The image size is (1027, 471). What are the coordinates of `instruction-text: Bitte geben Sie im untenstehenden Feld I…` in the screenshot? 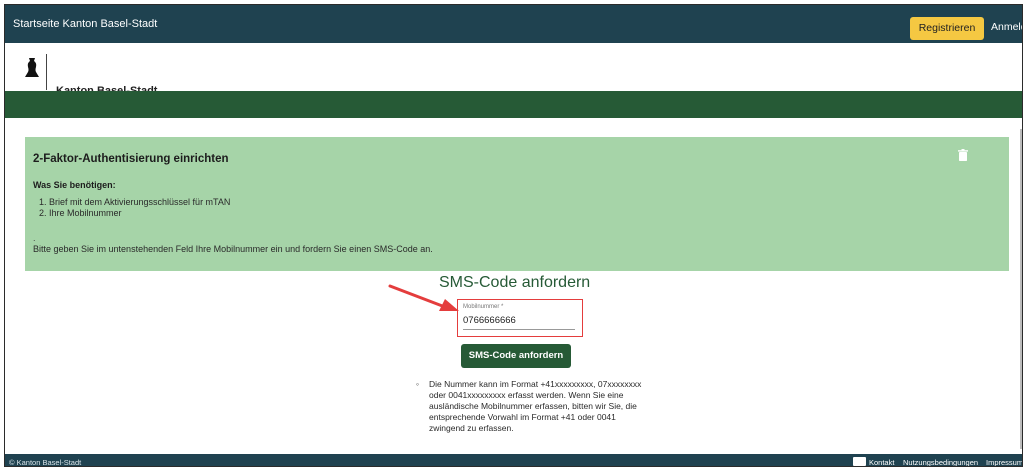 It's located at (233, 249).